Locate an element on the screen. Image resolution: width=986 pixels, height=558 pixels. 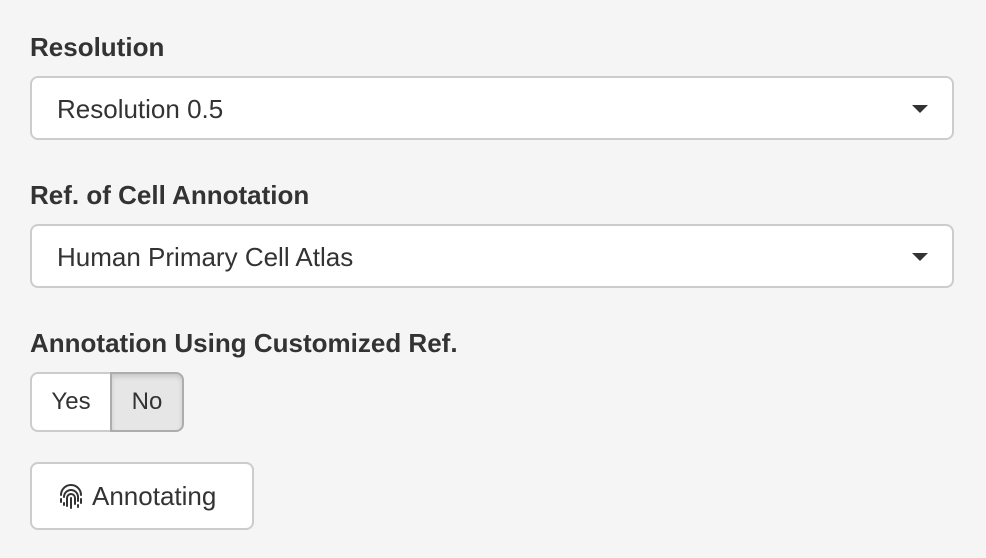
customized-ref-toggle: Yes No is located at coordinates (107, 402).